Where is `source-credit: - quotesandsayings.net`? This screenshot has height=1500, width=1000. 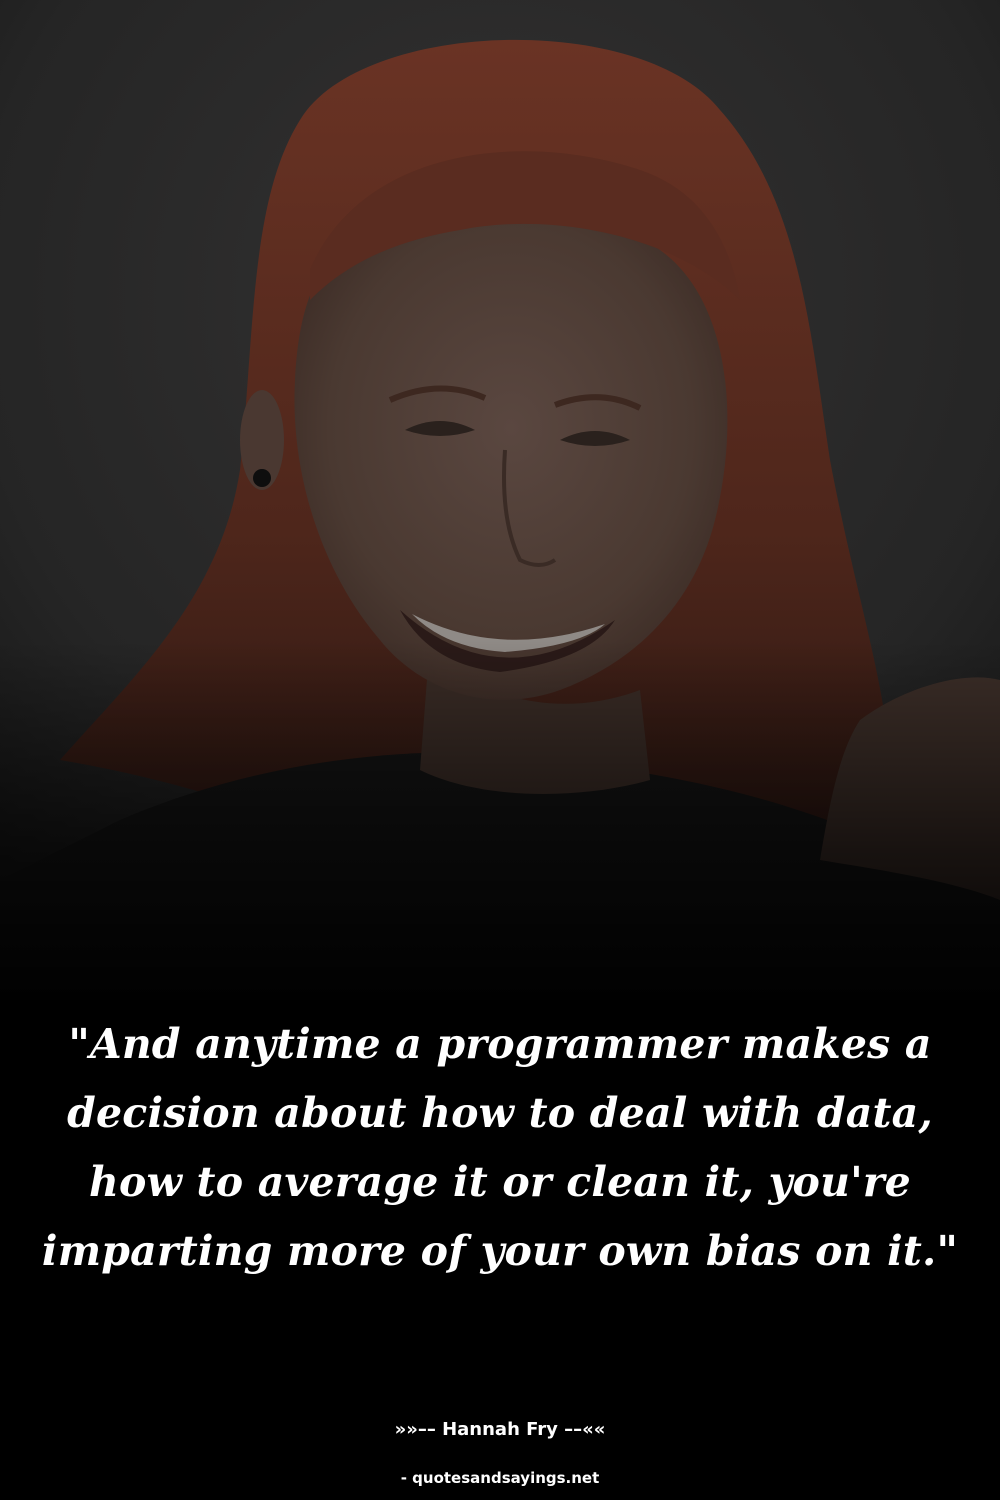
source-credit: - quotesandsayings.net is located at coordinates (500, 1478).